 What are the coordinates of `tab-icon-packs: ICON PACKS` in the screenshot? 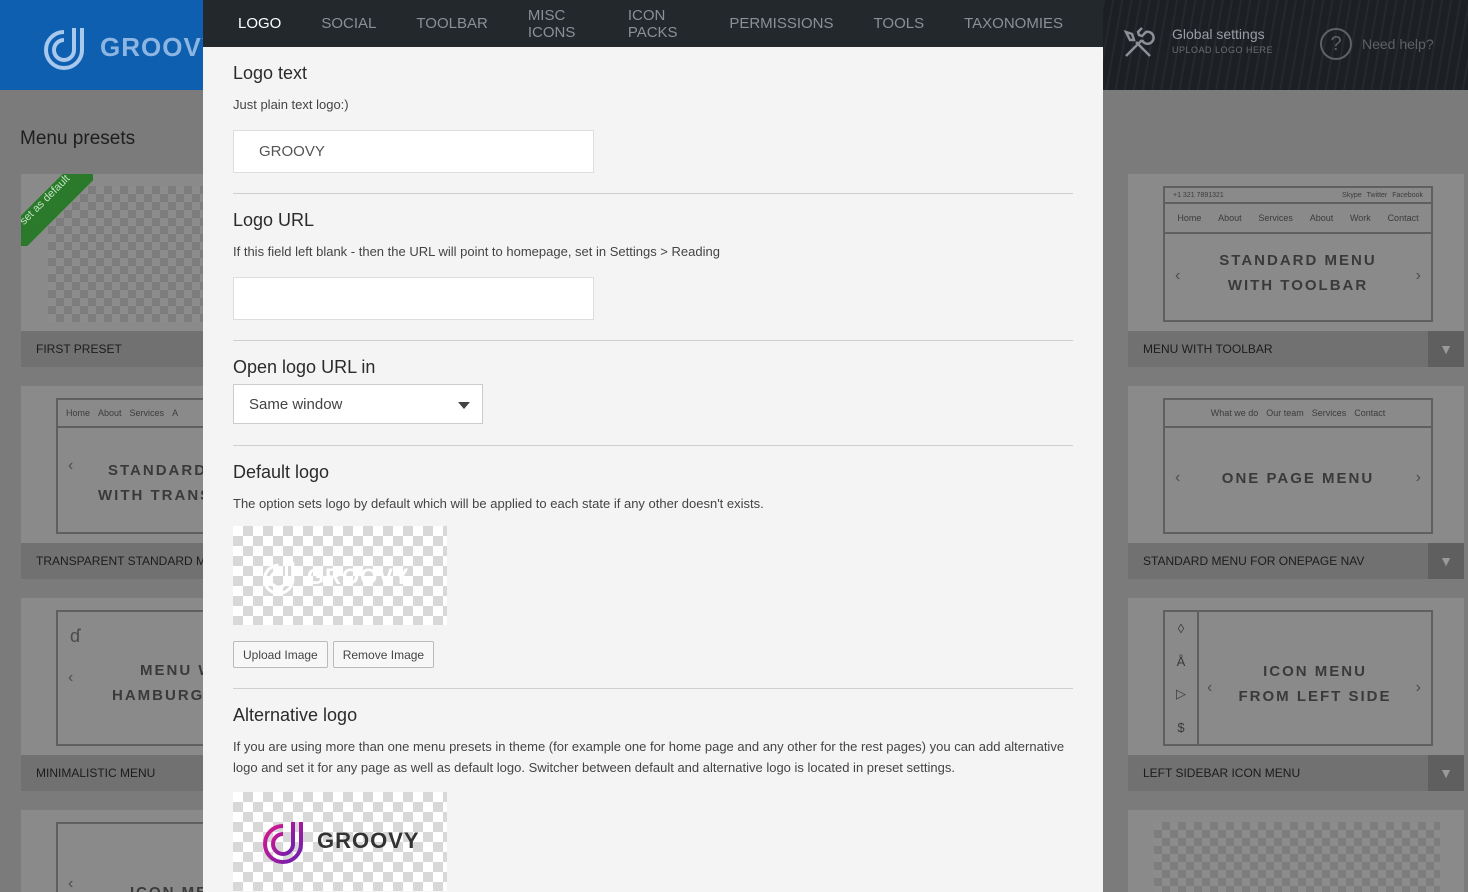 It's located at (659, 23).